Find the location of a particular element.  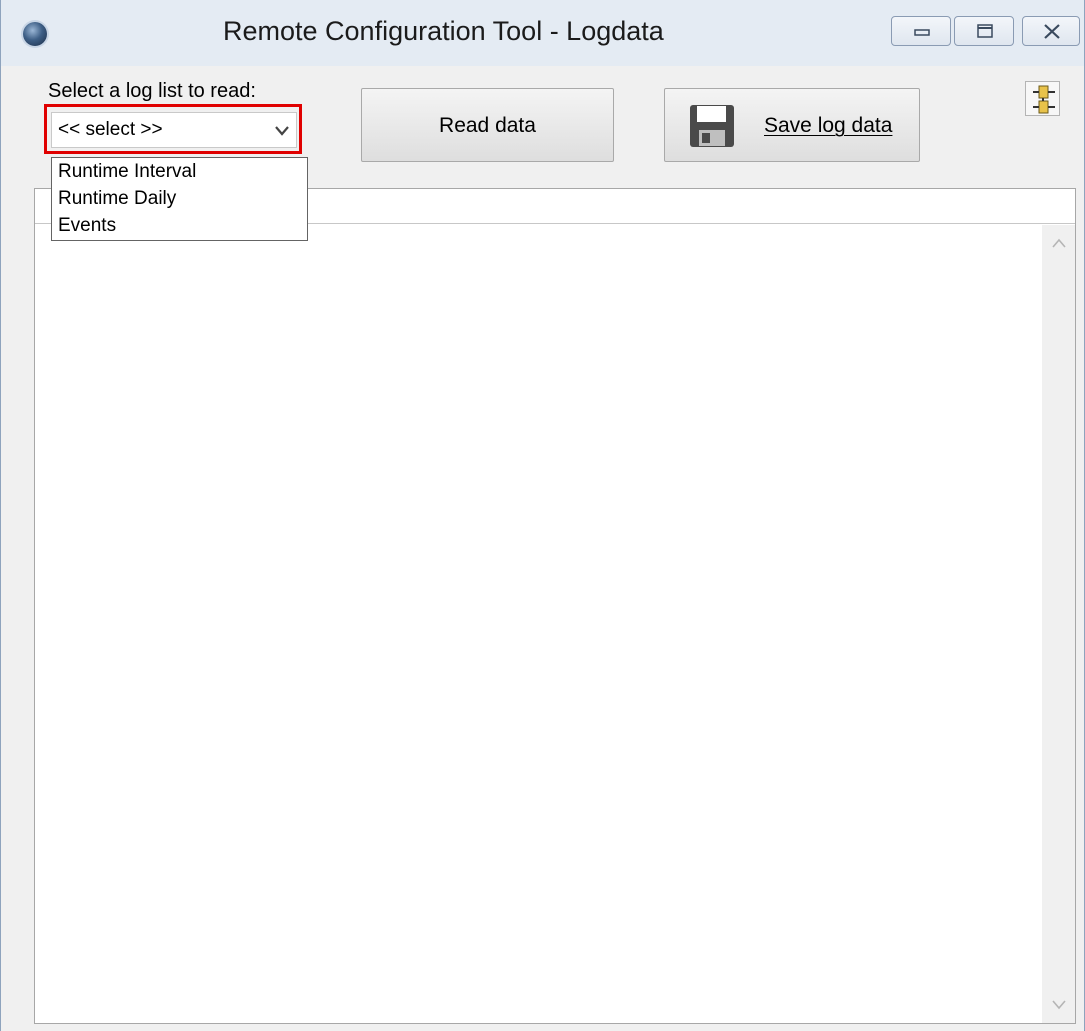

read-data-button: Read data is located at coordinates (487, 125).